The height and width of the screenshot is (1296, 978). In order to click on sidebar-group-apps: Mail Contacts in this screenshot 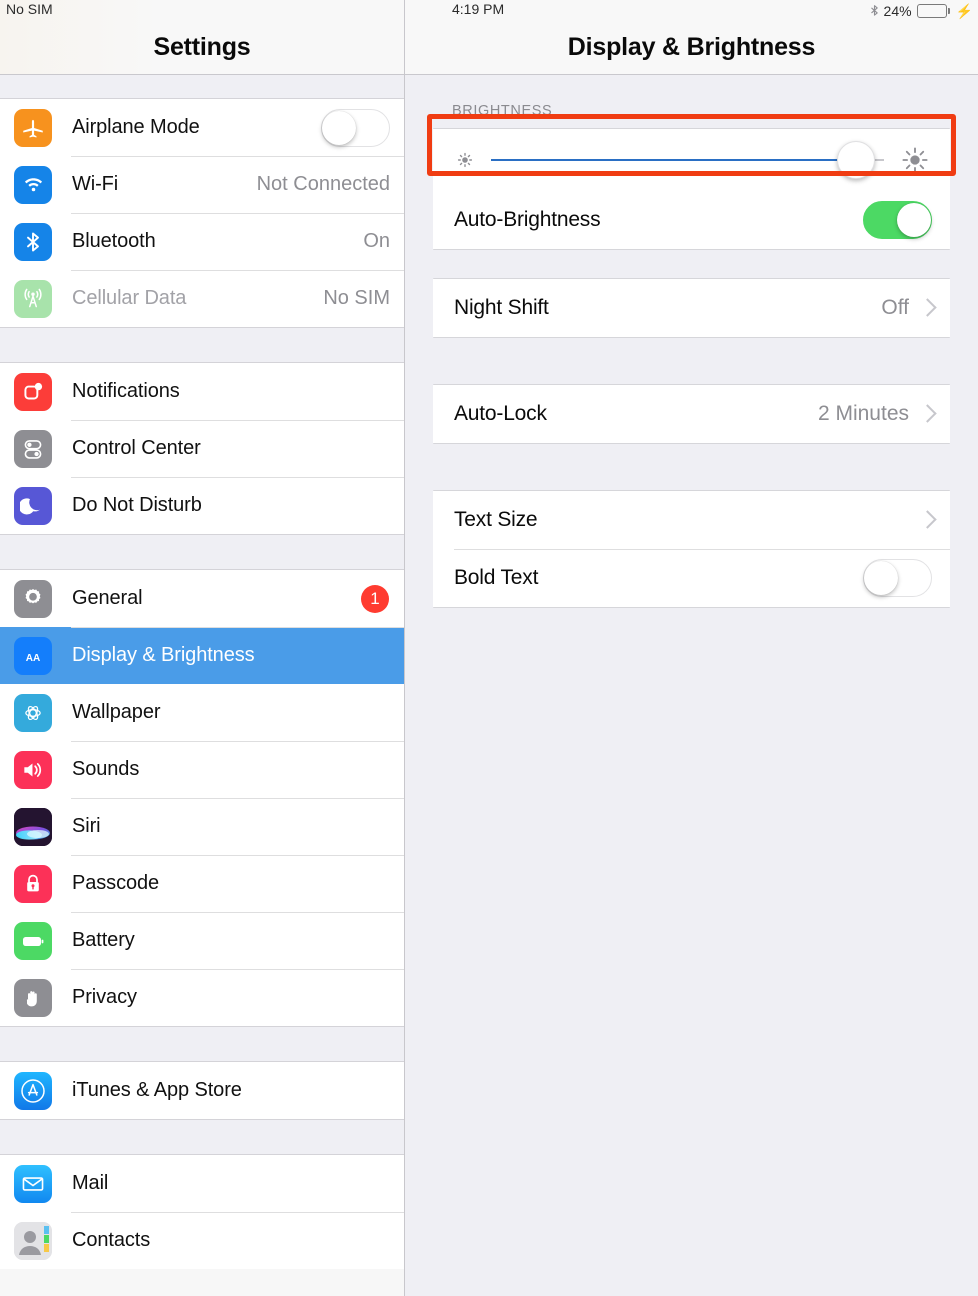, I will do `click(202, 1212)`.